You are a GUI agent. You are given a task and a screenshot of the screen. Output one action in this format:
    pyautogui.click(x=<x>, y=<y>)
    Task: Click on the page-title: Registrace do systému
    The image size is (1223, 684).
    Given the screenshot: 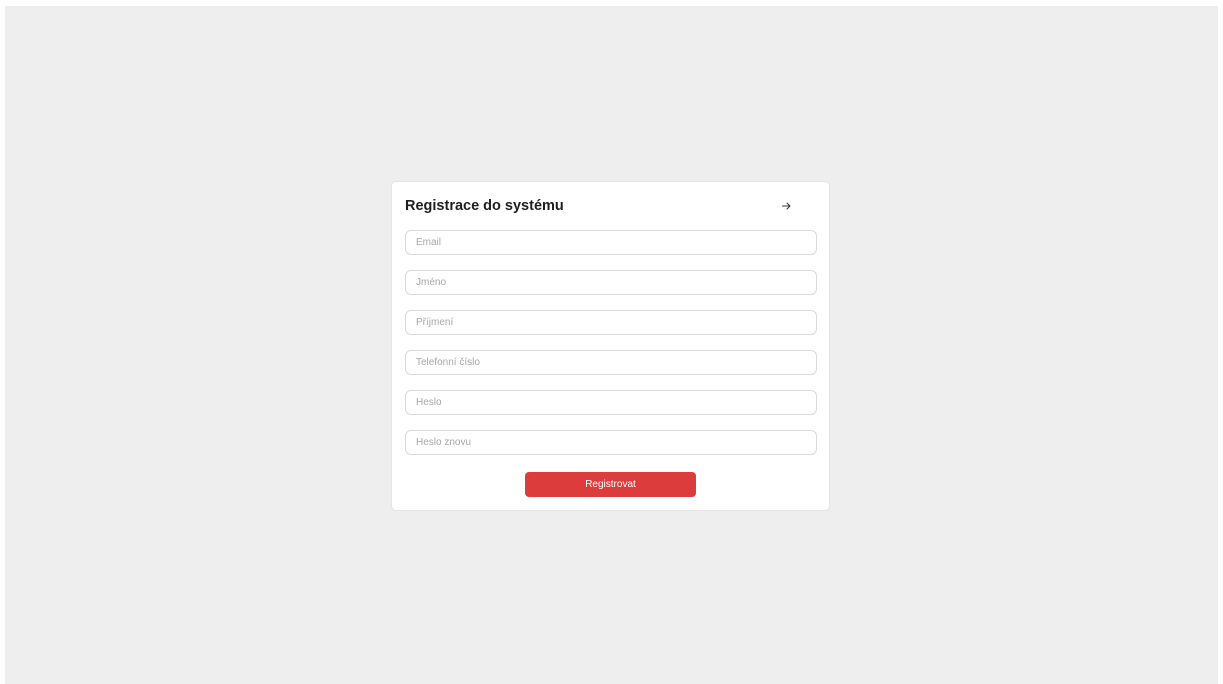 What is the action you would take?
    pyautogui.click(x=484, y=206)
    